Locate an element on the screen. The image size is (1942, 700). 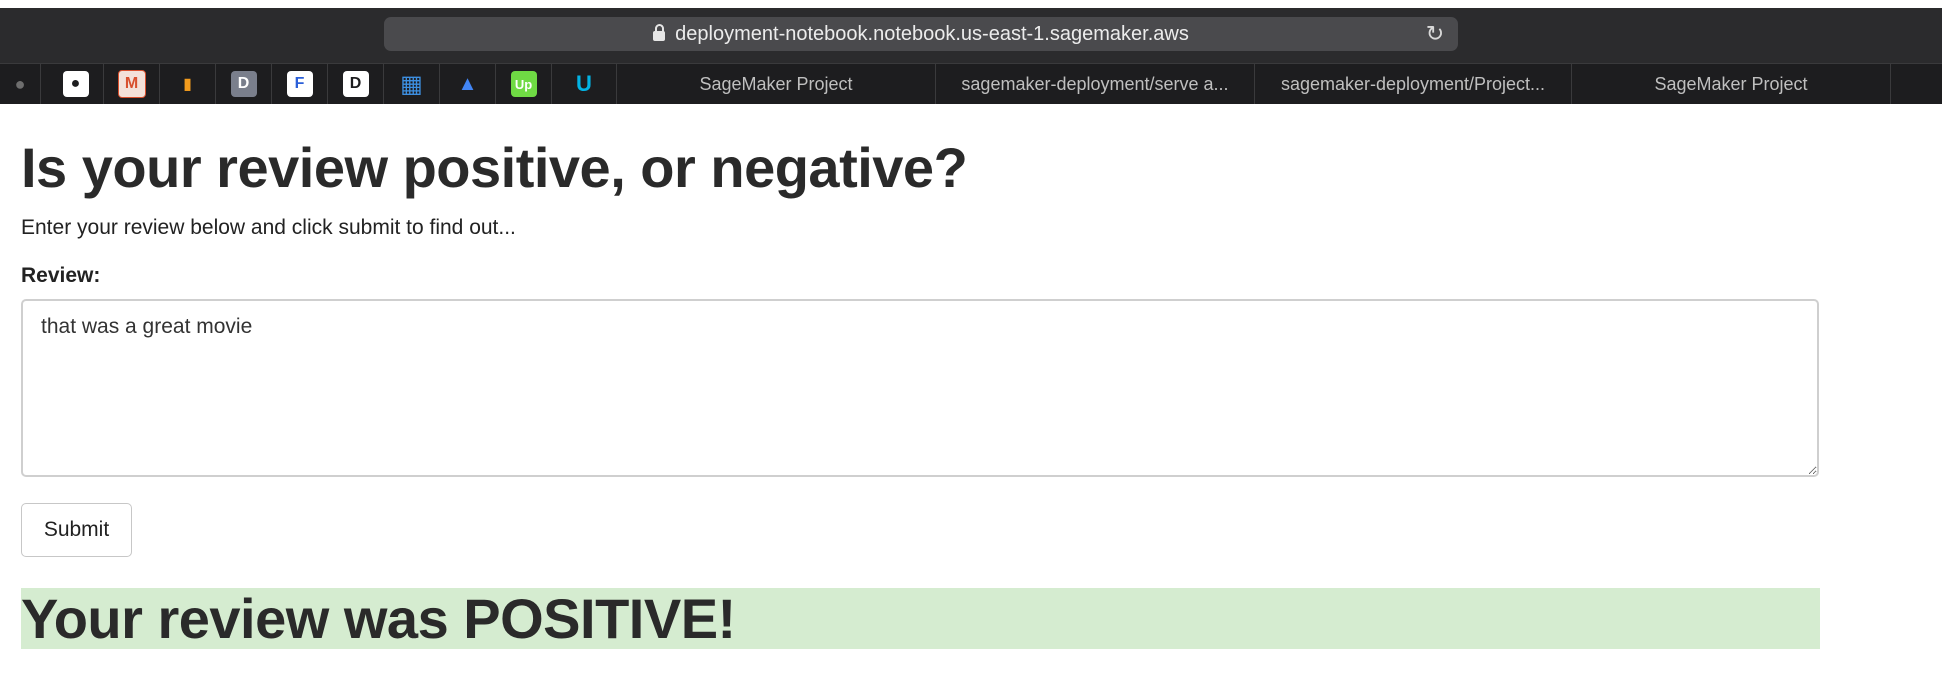
blocks-icon: ▦ is located at coordinates (411, 84).